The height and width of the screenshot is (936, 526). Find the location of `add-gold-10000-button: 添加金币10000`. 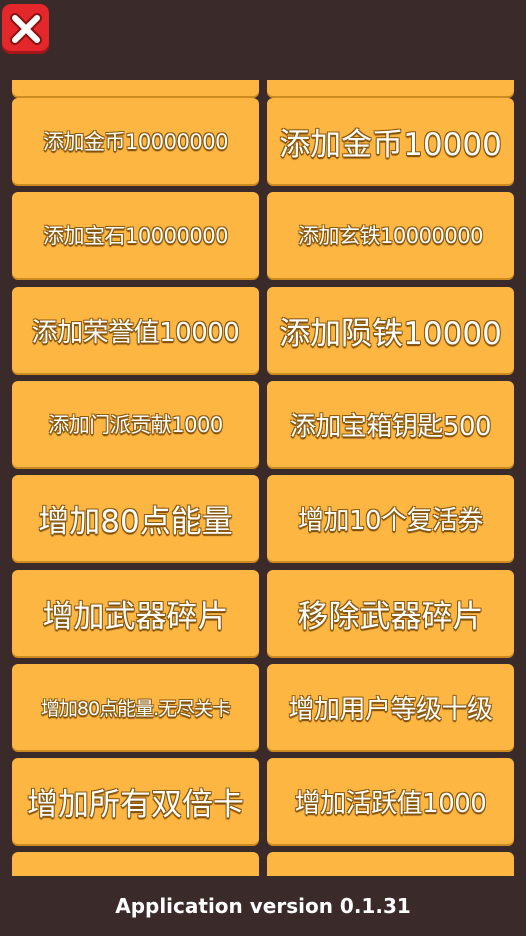

add-gold-10000-button: 添加金币10000 is located at coordinates (390, 141).